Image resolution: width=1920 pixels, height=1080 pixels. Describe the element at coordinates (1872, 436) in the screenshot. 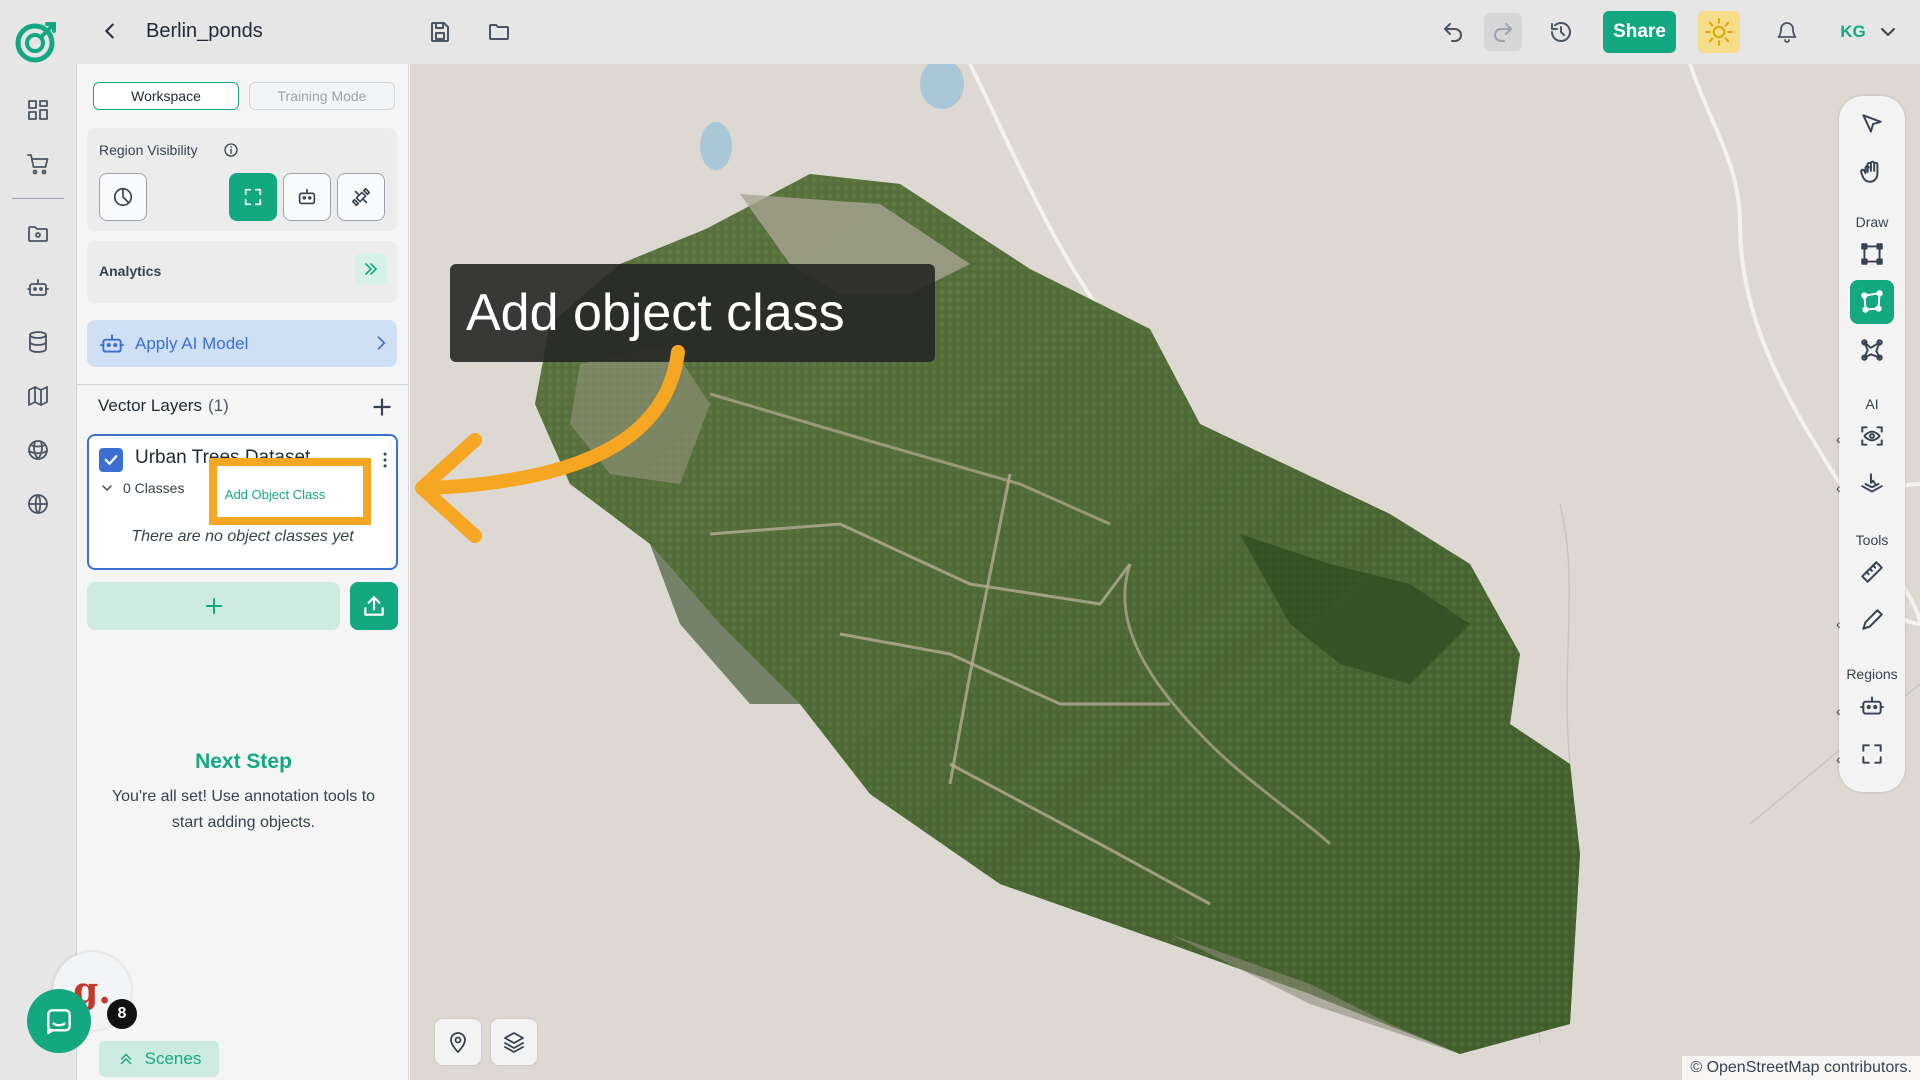

I see `ai-detect-tool` at that location.